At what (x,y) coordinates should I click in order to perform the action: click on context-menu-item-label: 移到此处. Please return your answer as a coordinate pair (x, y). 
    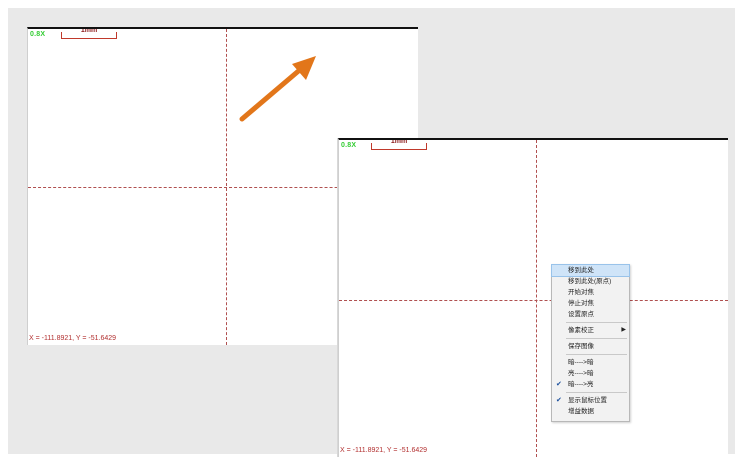
    Looking at the image, I should click on (581, 270).